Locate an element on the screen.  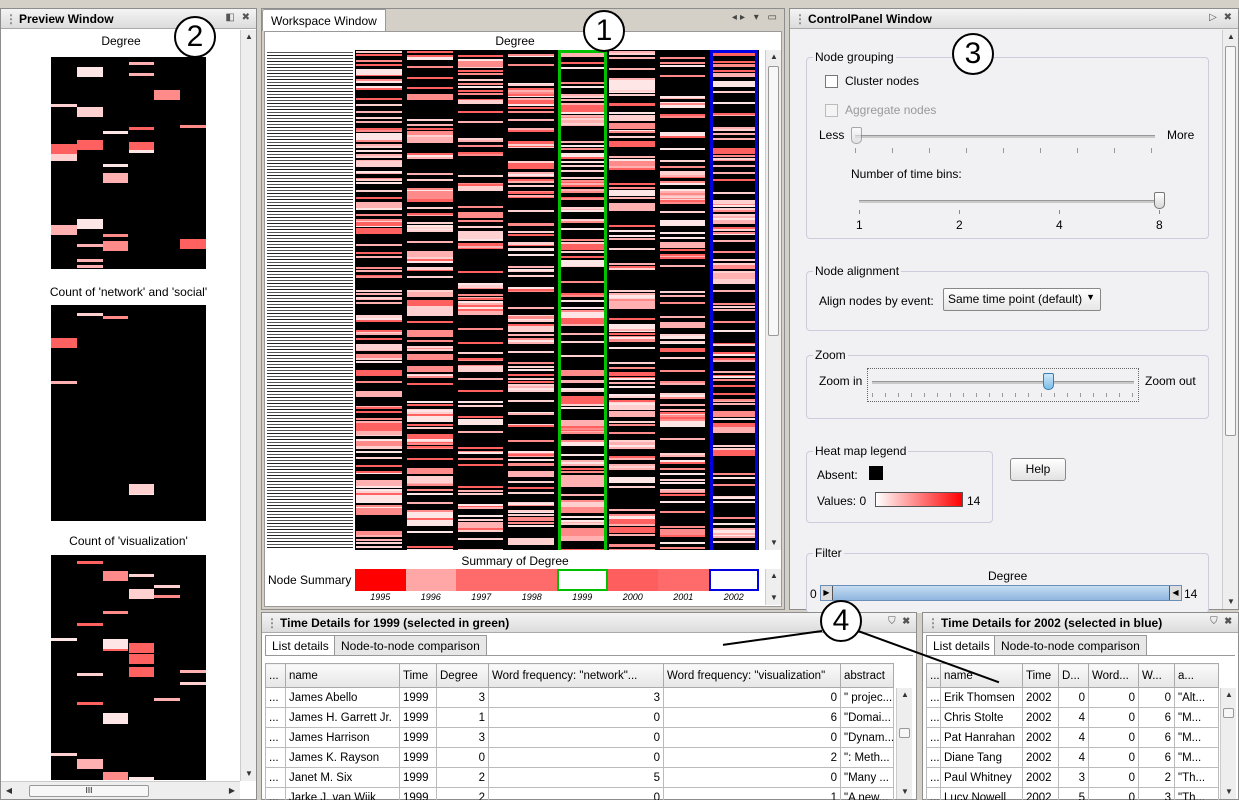
column-header: Word frequency: "visualization" is located at coordinates (752, 675).